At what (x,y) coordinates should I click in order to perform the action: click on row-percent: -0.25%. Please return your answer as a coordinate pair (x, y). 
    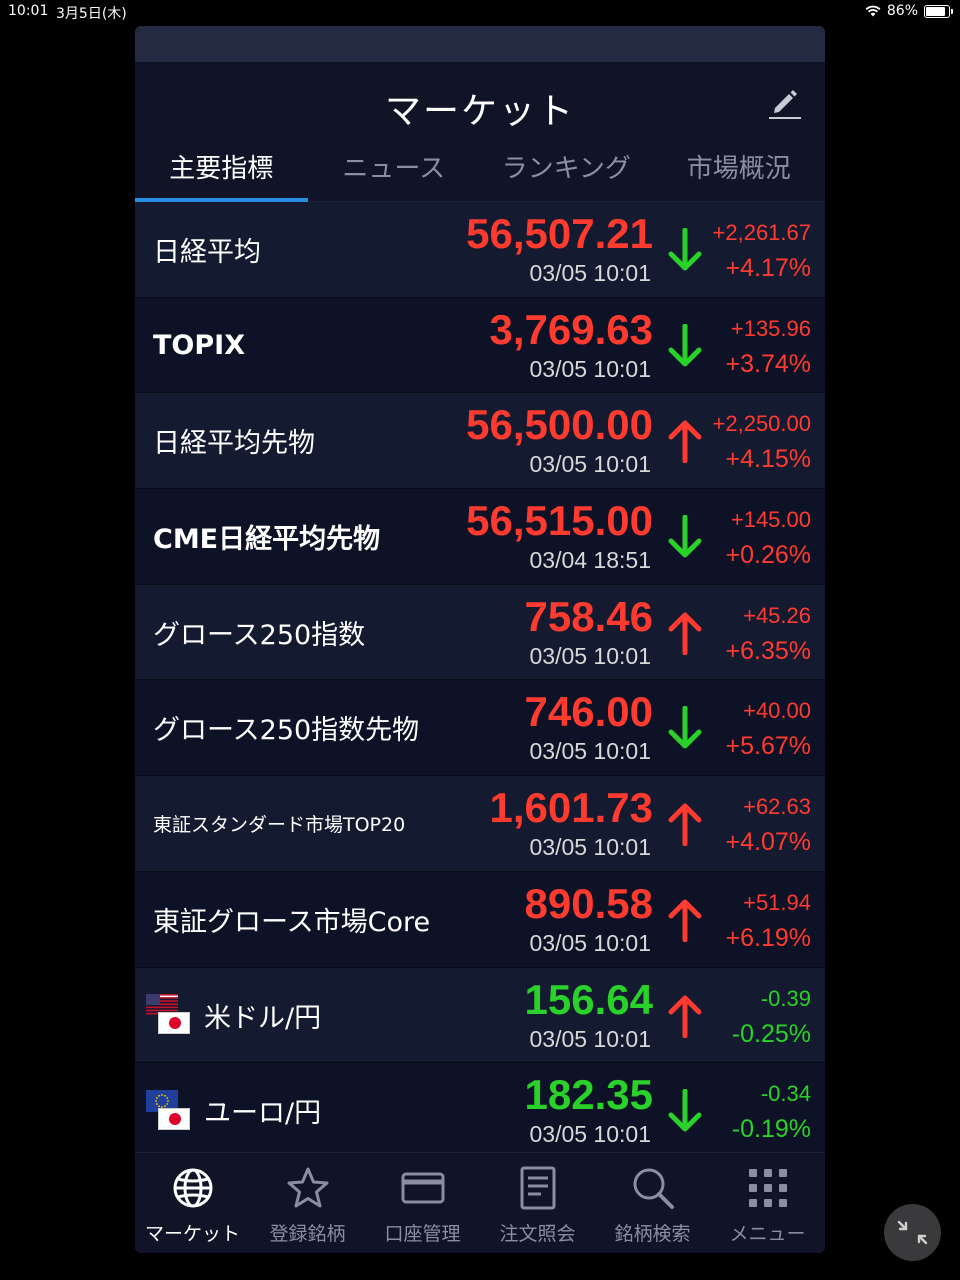
    Looking at the image, I should click on (771, 1033).